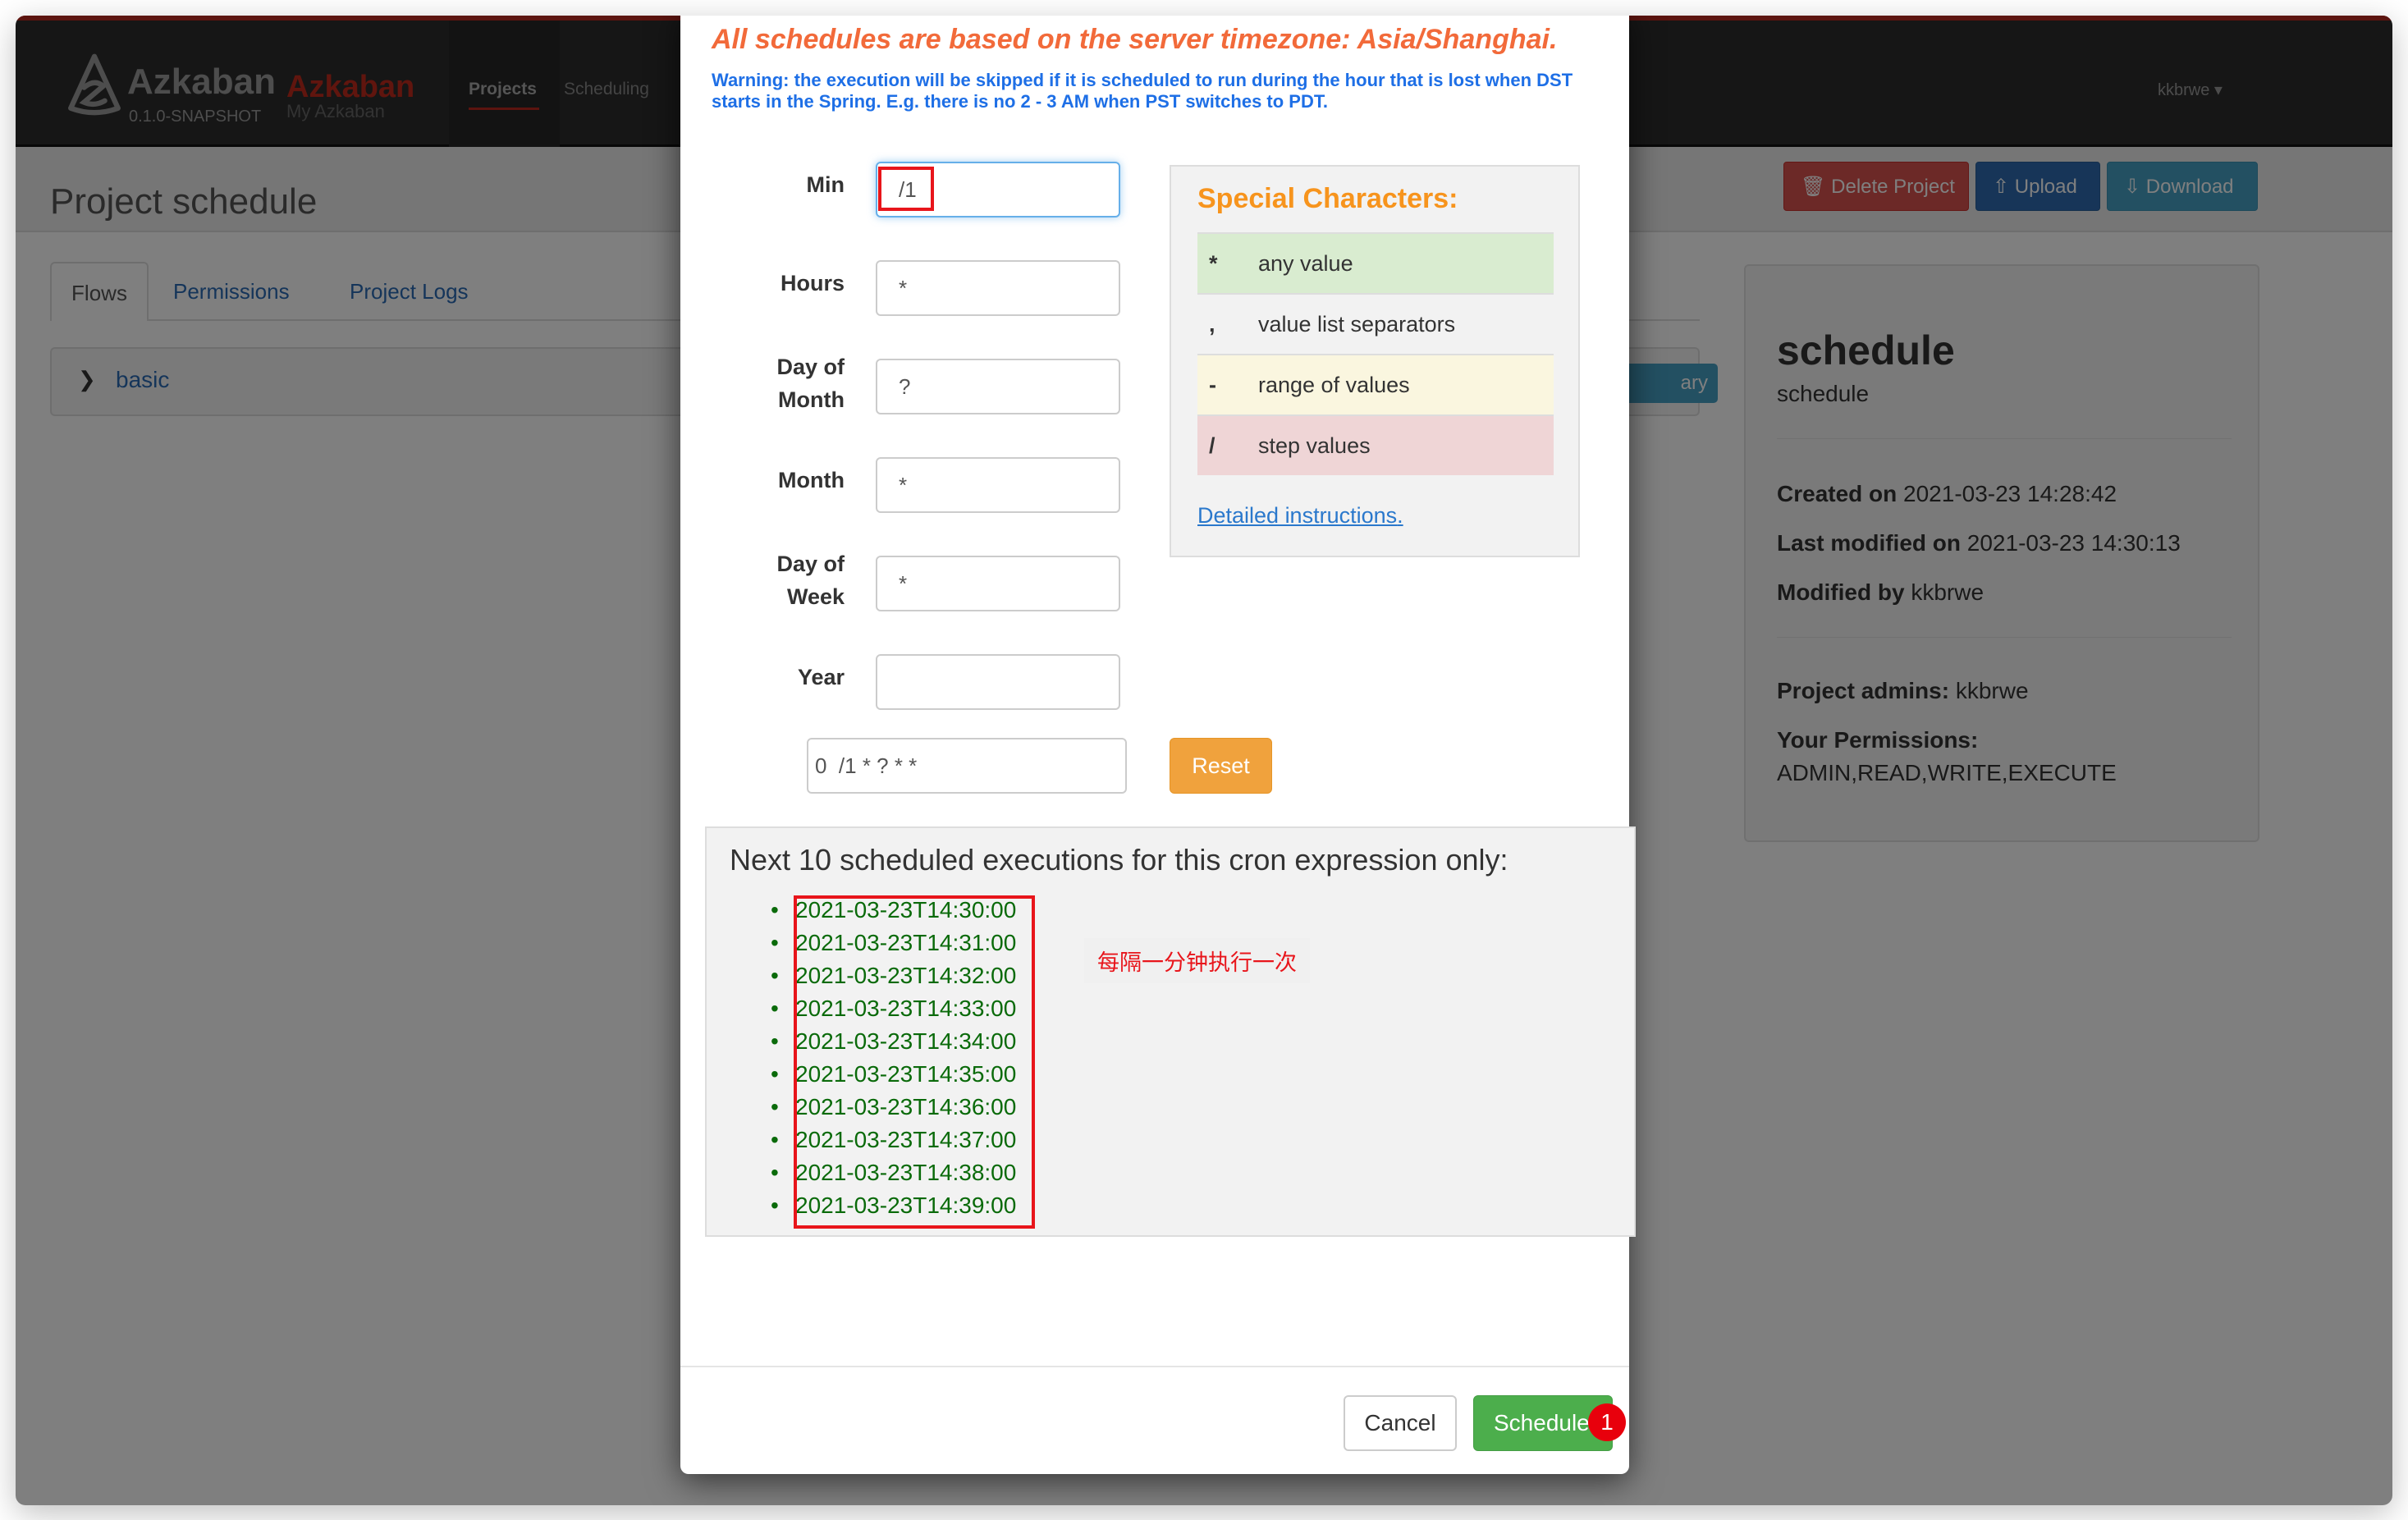 The image size is (2408, 1520). I want to click on execution-item: 2021-03-23T14:35:00, so click(893, 1074).